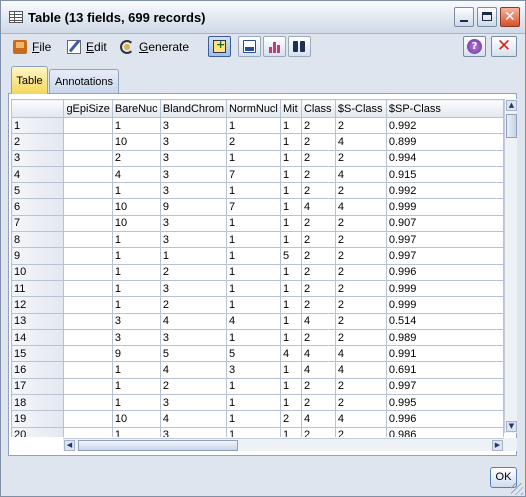  I want to click on column-header: BlandChrom, so click(193, 108).